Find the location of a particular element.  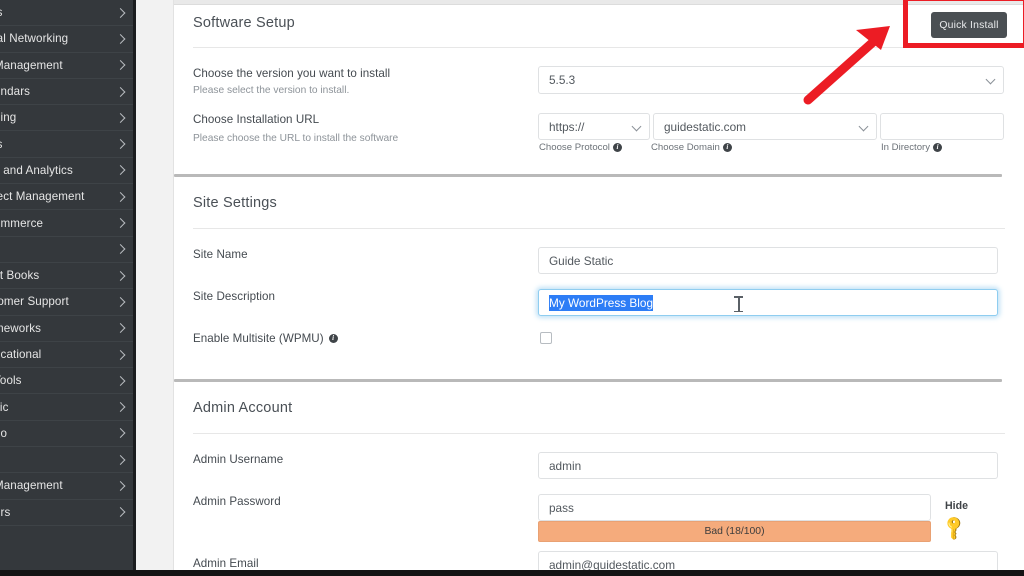

sidebar-item-8: ject Management is located at coordinates (66, 197).